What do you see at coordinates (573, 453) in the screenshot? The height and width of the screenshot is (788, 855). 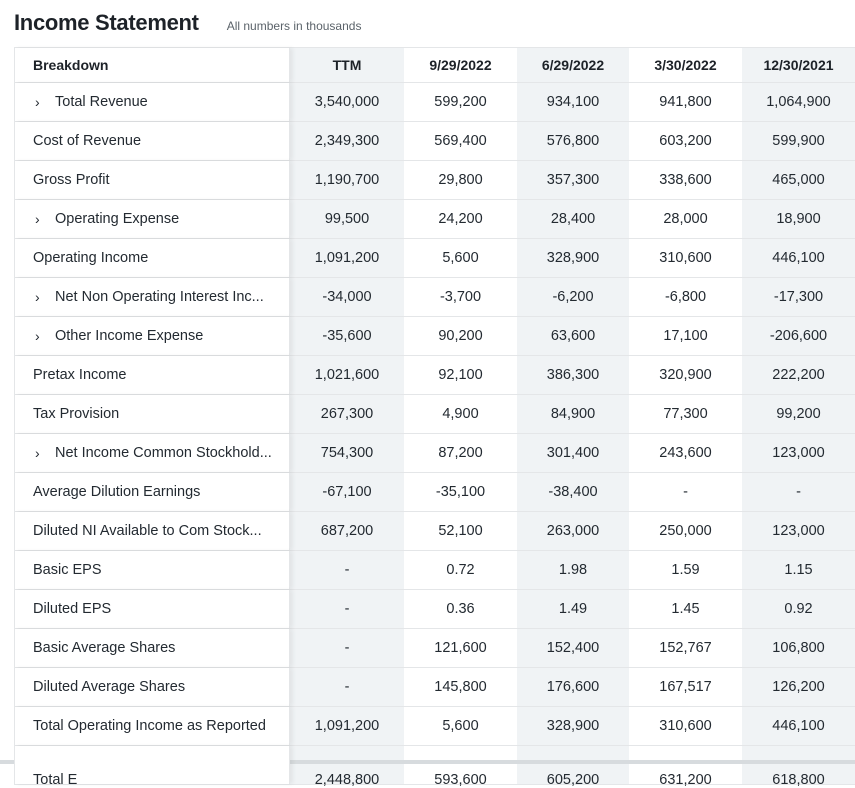 I see `value-cell: 301,400` at bounding box center [573, 453].